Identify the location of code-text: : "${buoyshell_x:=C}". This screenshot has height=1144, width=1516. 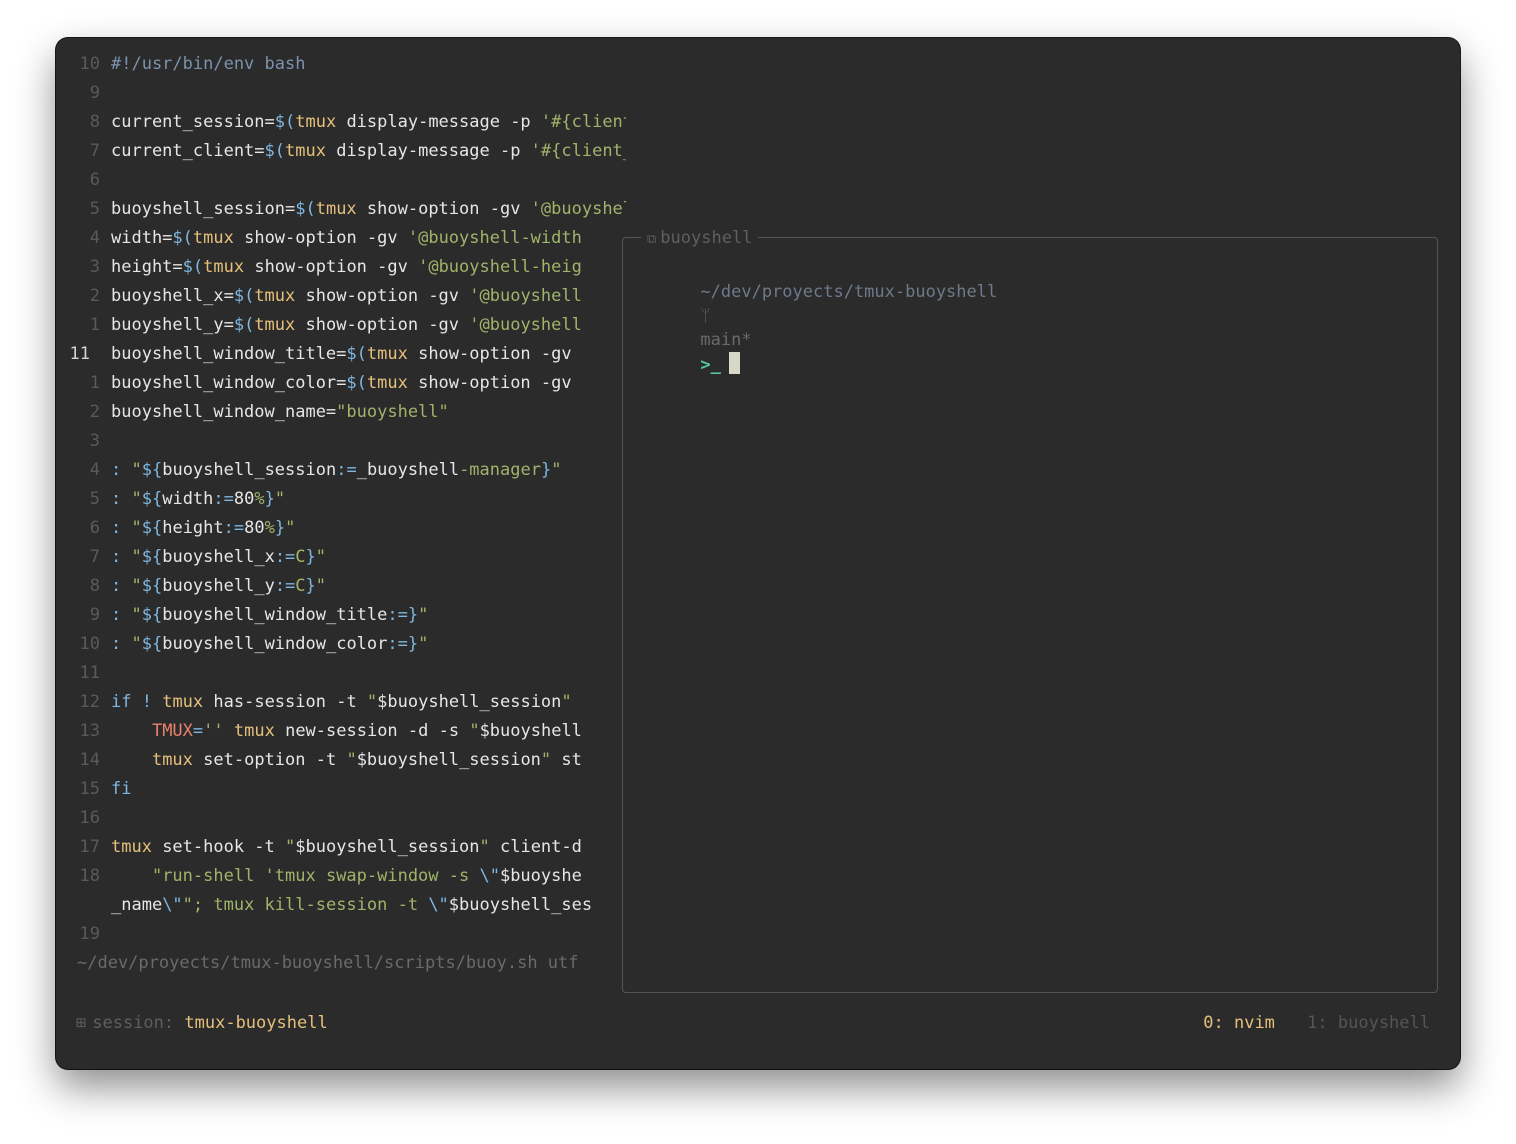
(218, 557).